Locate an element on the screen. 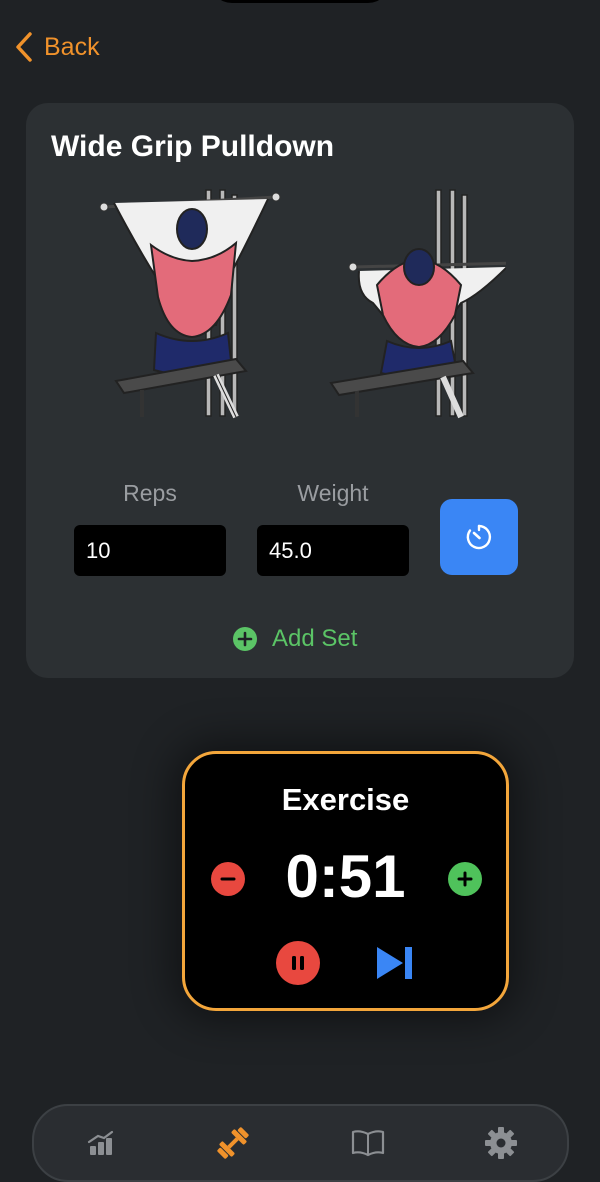  exercise-timer: Exercise 0:51 is located at coordinates (345, 881).